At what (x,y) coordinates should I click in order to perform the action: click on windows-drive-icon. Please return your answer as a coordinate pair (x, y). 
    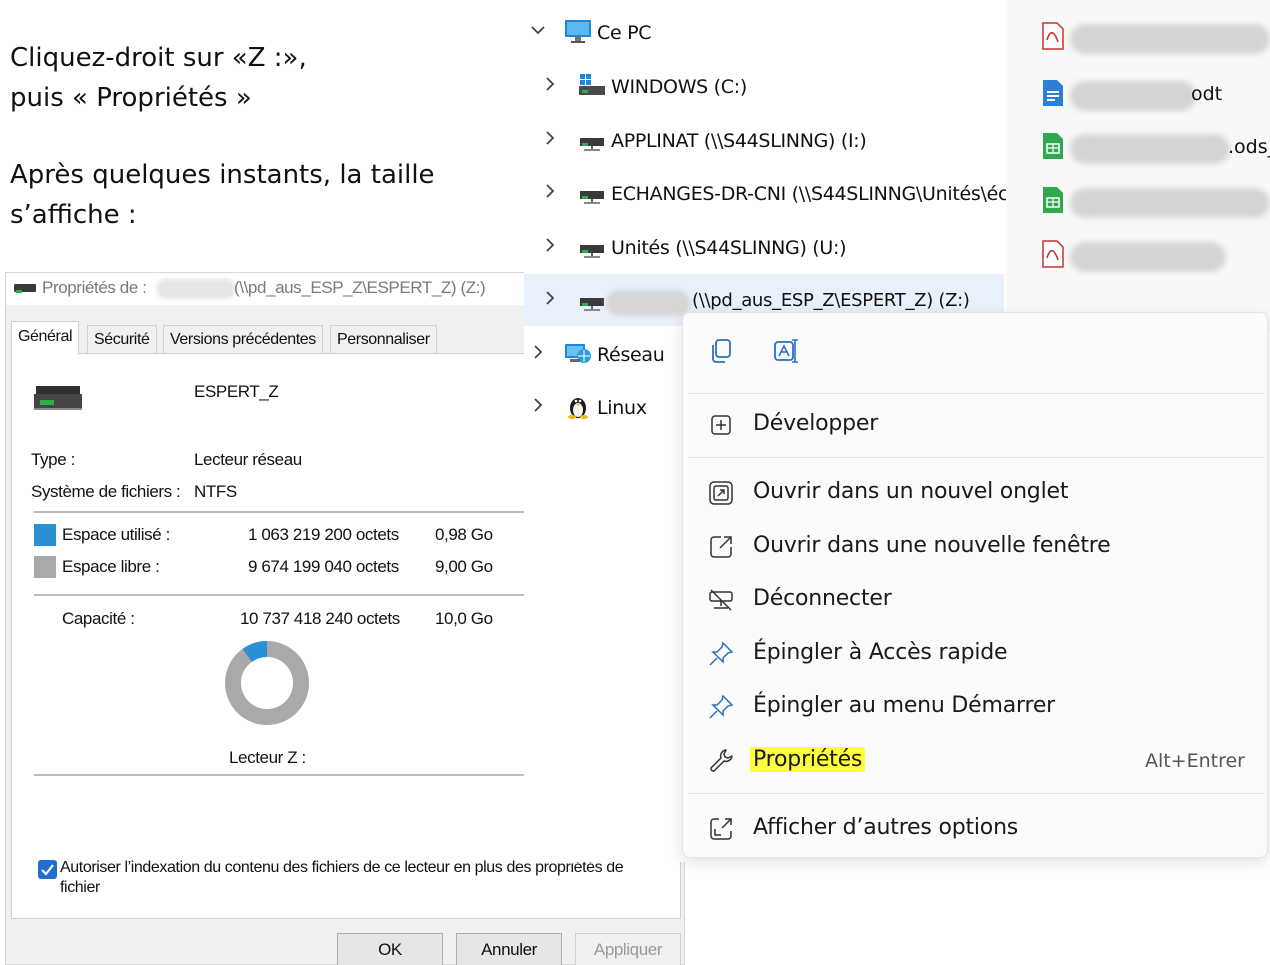
    Looking at the image, I should click on (592, 84).